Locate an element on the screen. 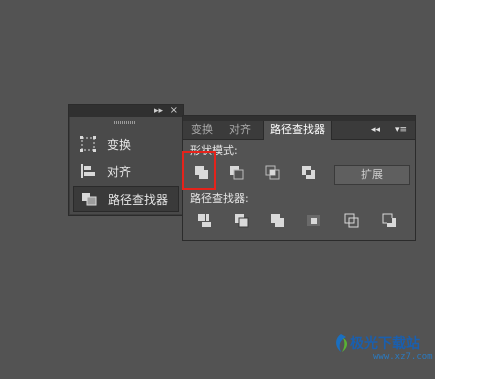 This screenshot has height=379, width=489. panel-item-transform: 变换 is located at coordinates (125, 144).